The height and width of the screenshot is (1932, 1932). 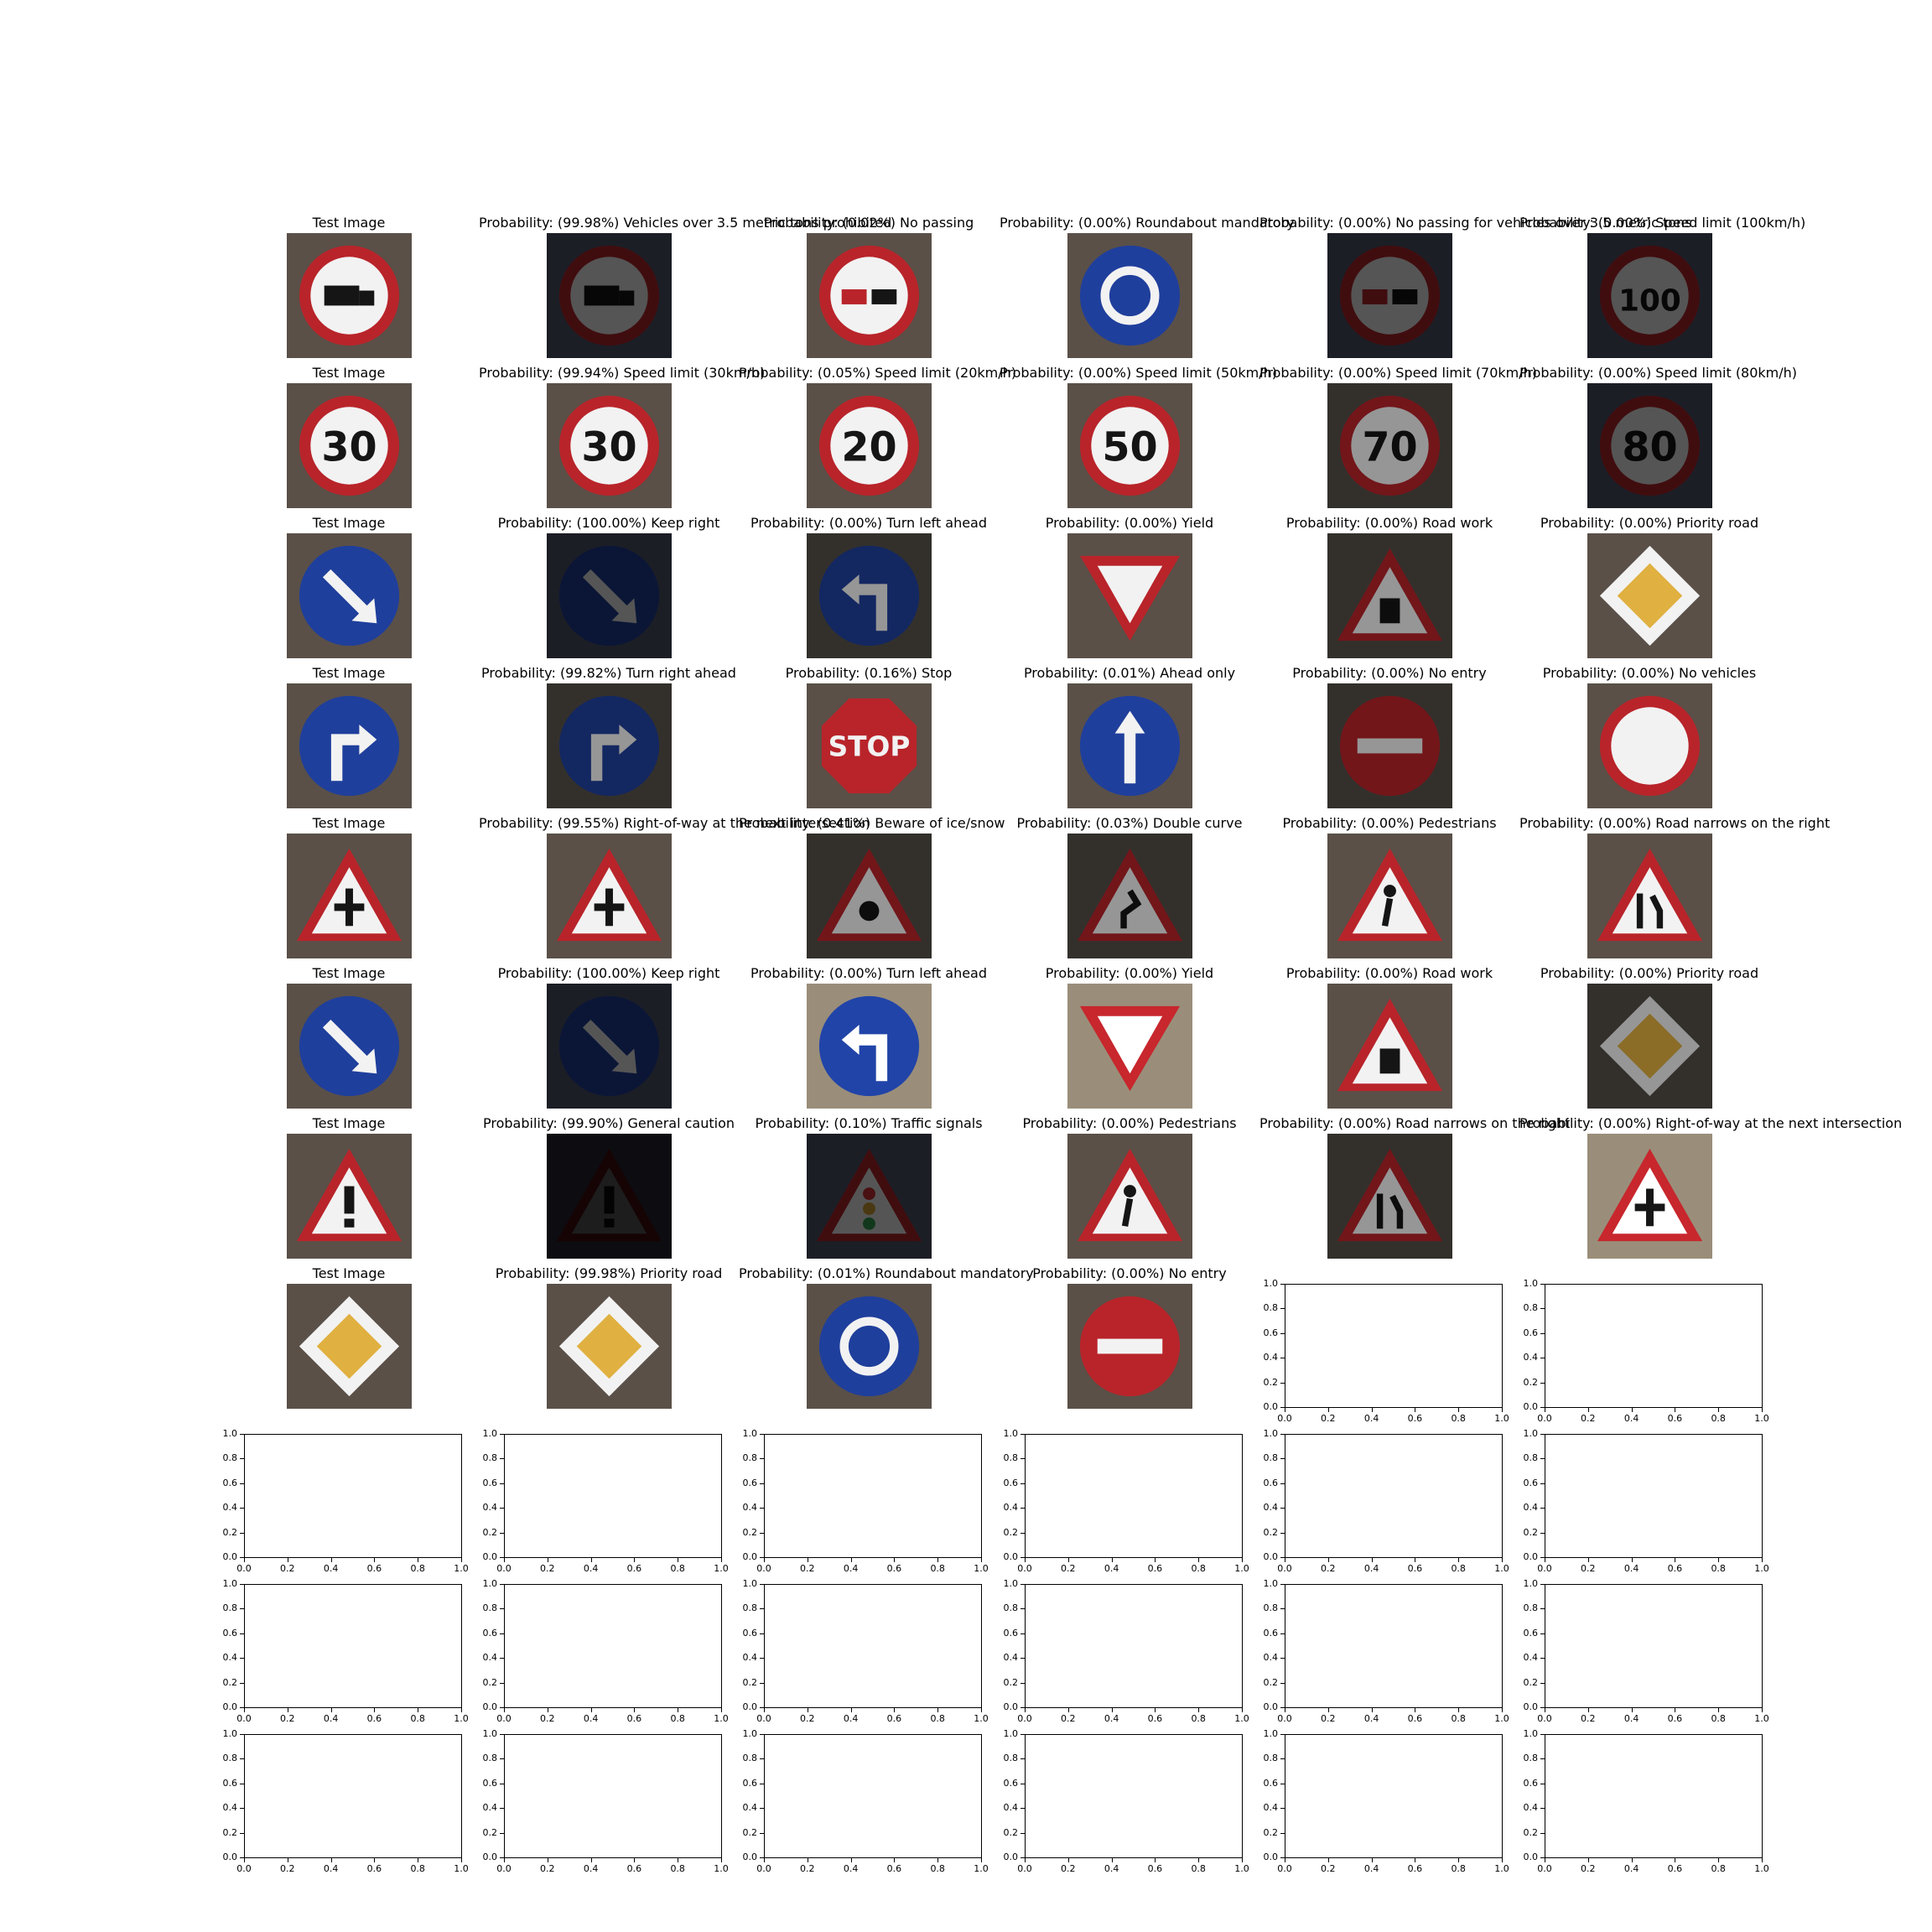 What do you see at coordinates (609, 1337) in the screenshot?
I see `grid-cell-r8-c2: Probability: (99.98%) Priority road` at bounding box center [609, 1337].